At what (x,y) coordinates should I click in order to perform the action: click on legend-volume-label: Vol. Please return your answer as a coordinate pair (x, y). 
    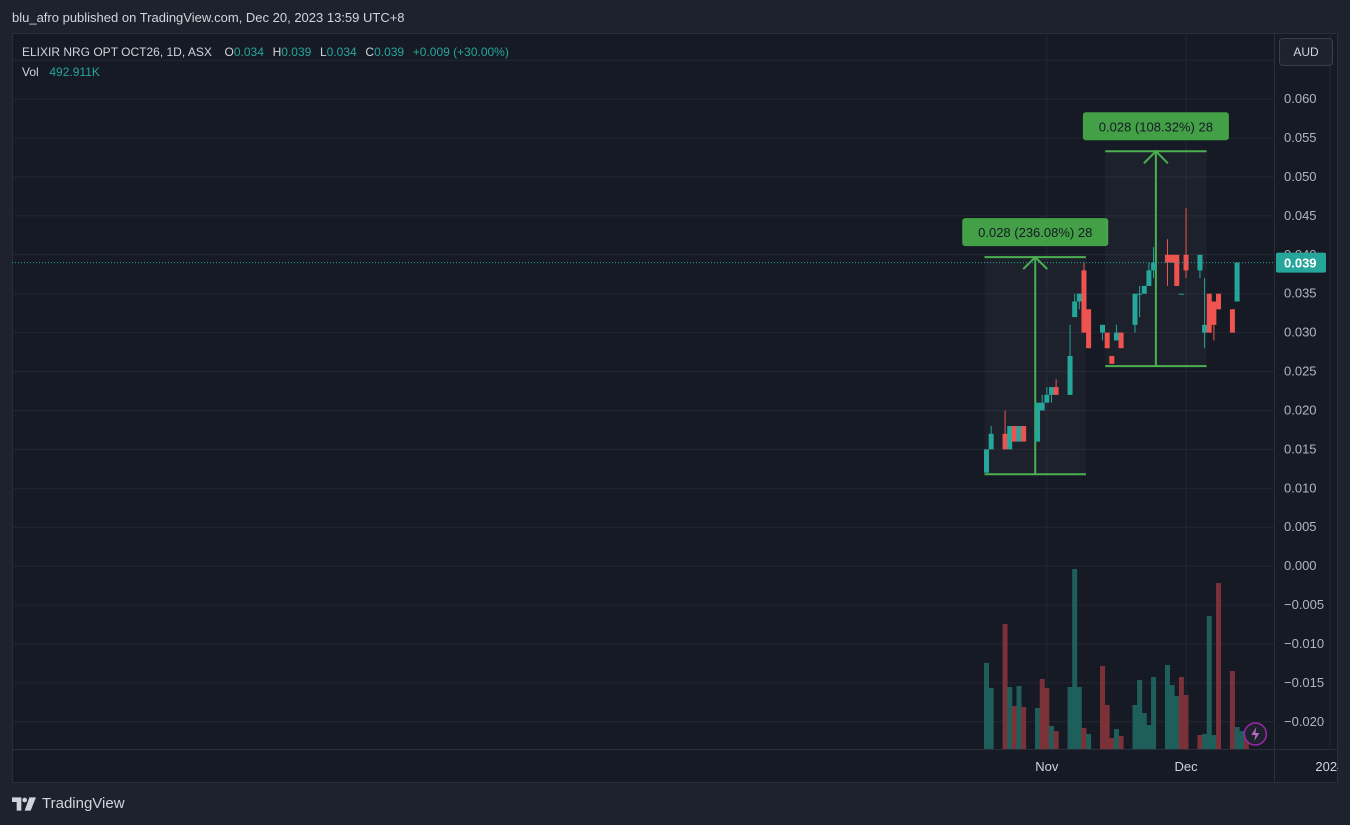
    Looking at the image, I should click on (30, 72).